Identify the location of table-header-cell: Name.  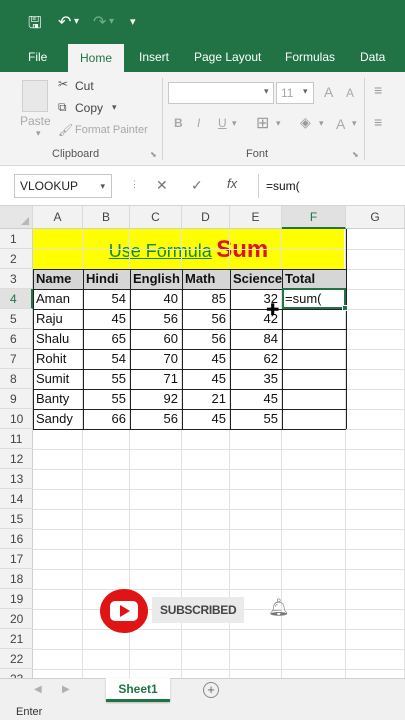
(58, 279).